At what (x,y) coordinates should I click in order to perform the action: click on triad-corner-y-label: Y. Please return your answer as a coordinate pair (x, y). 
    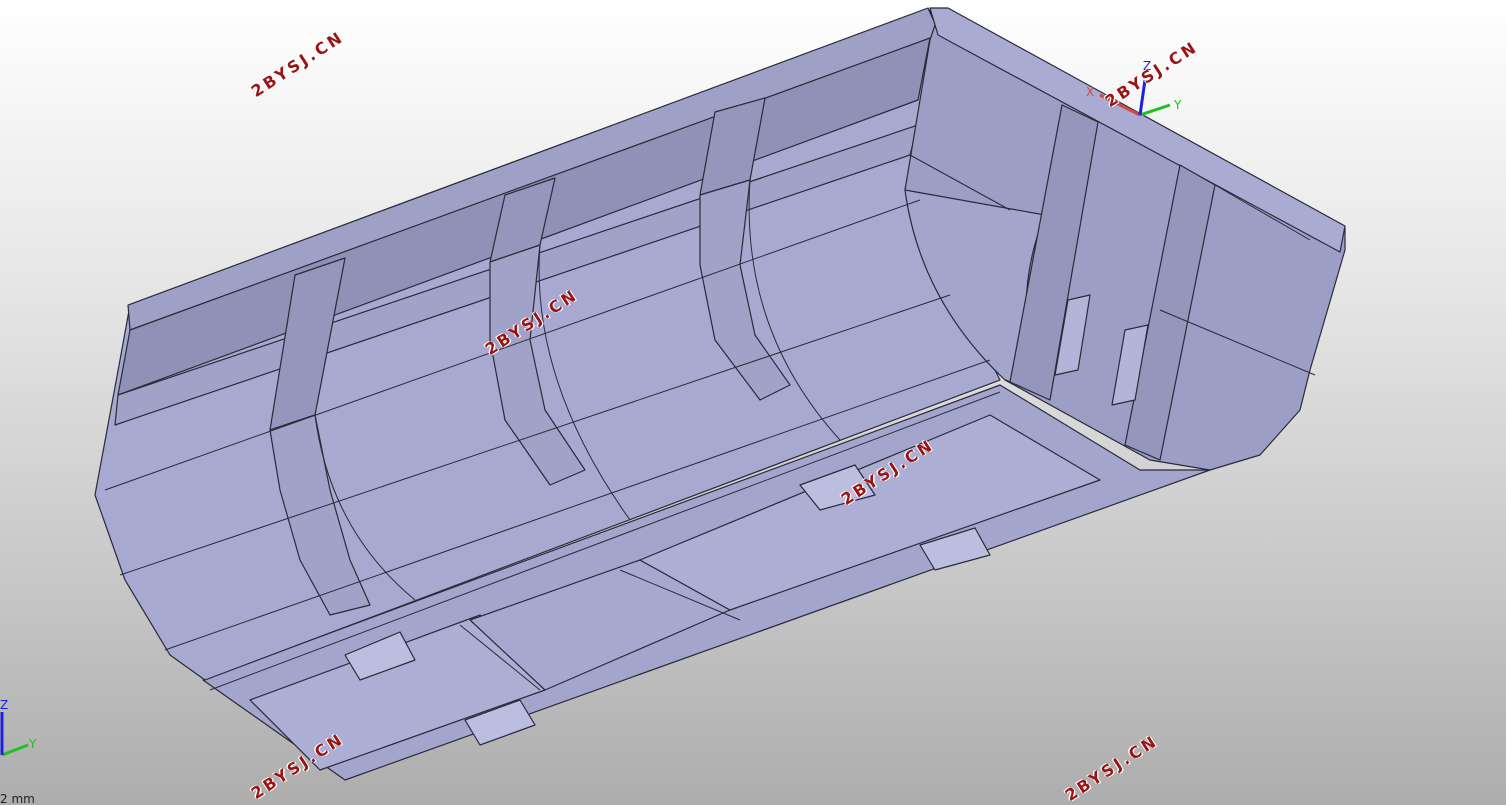
    Looking at the image, I should click on (32, 744).